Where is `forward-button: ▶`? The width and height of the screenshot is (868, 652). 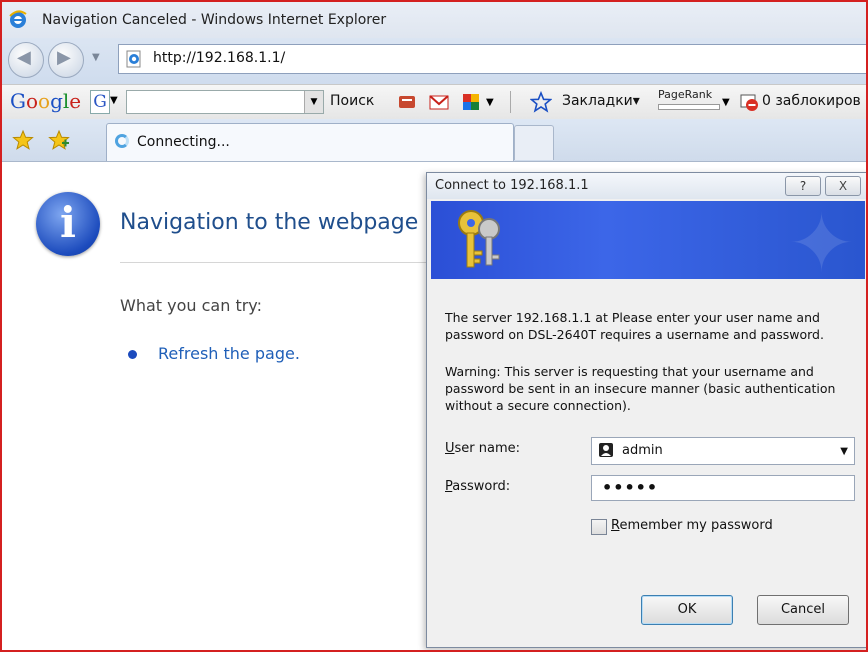
forward-button: ▶ is located at coordinates (66, 60).